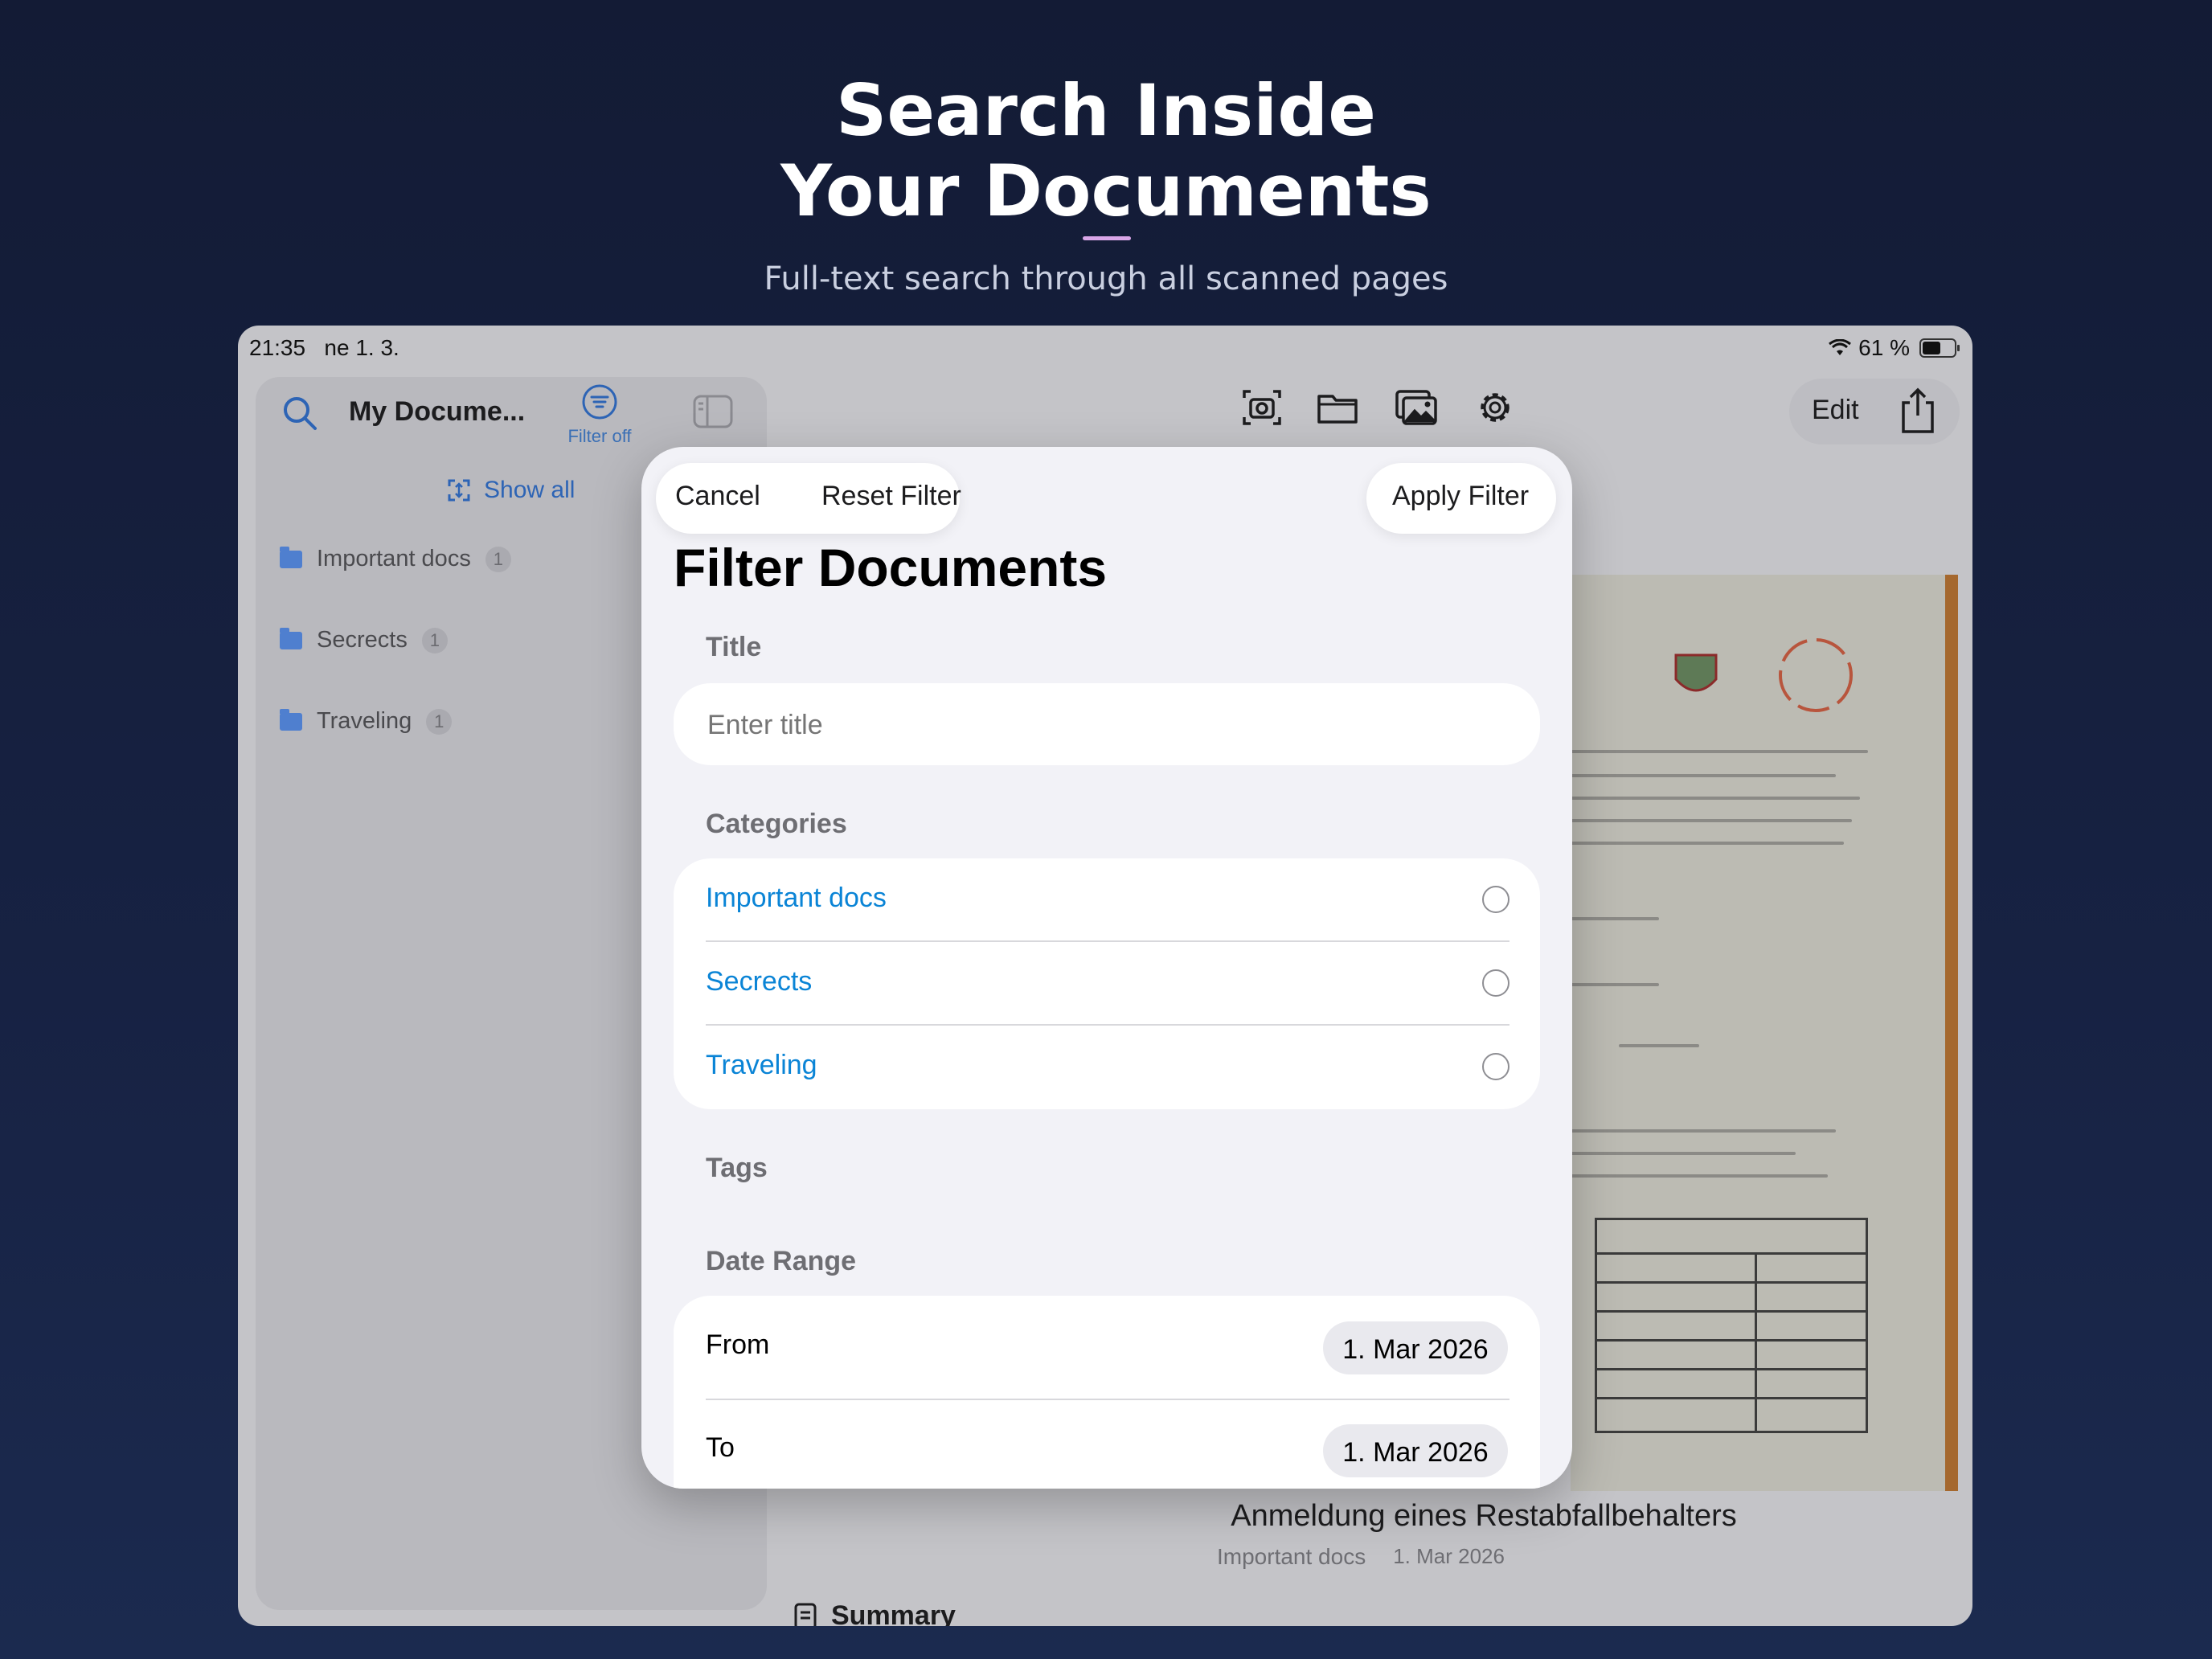  Describe the element at coordinates (1495, 407) in the screenshot. I see `gear-icon` at that location.